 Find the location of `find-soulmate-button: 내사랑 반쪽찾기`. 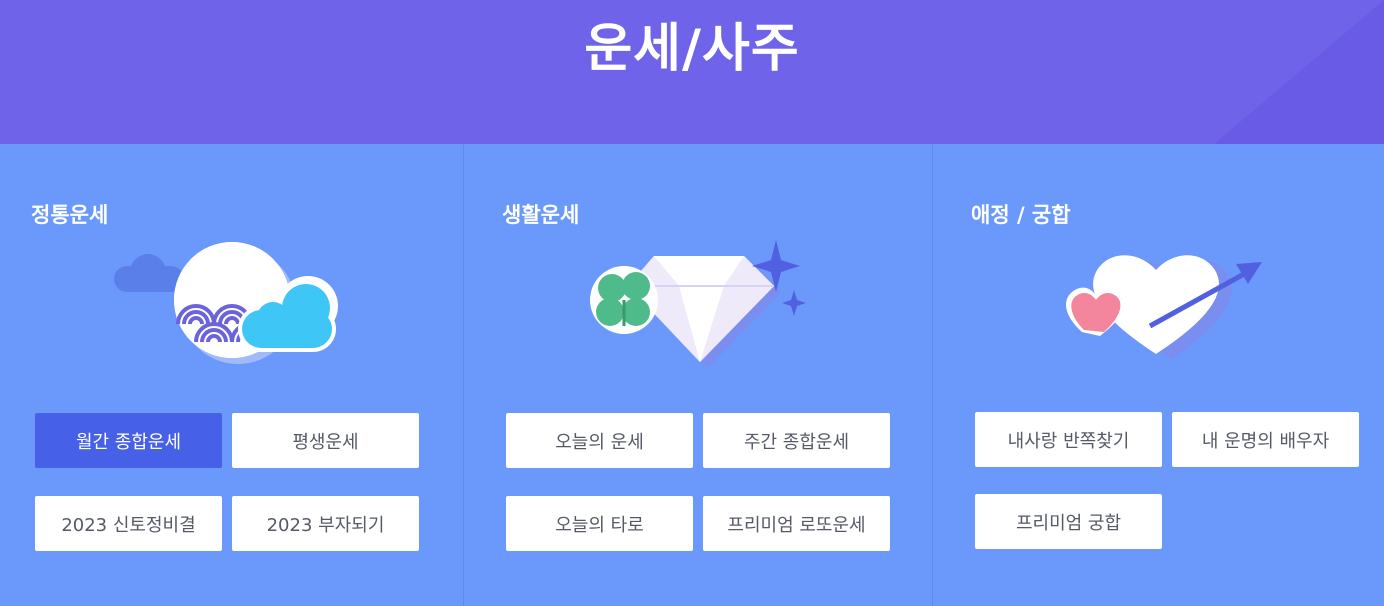

find-soulmate-button: 내사랑 반쪽찾기 is located at coordinates (1068, 439).